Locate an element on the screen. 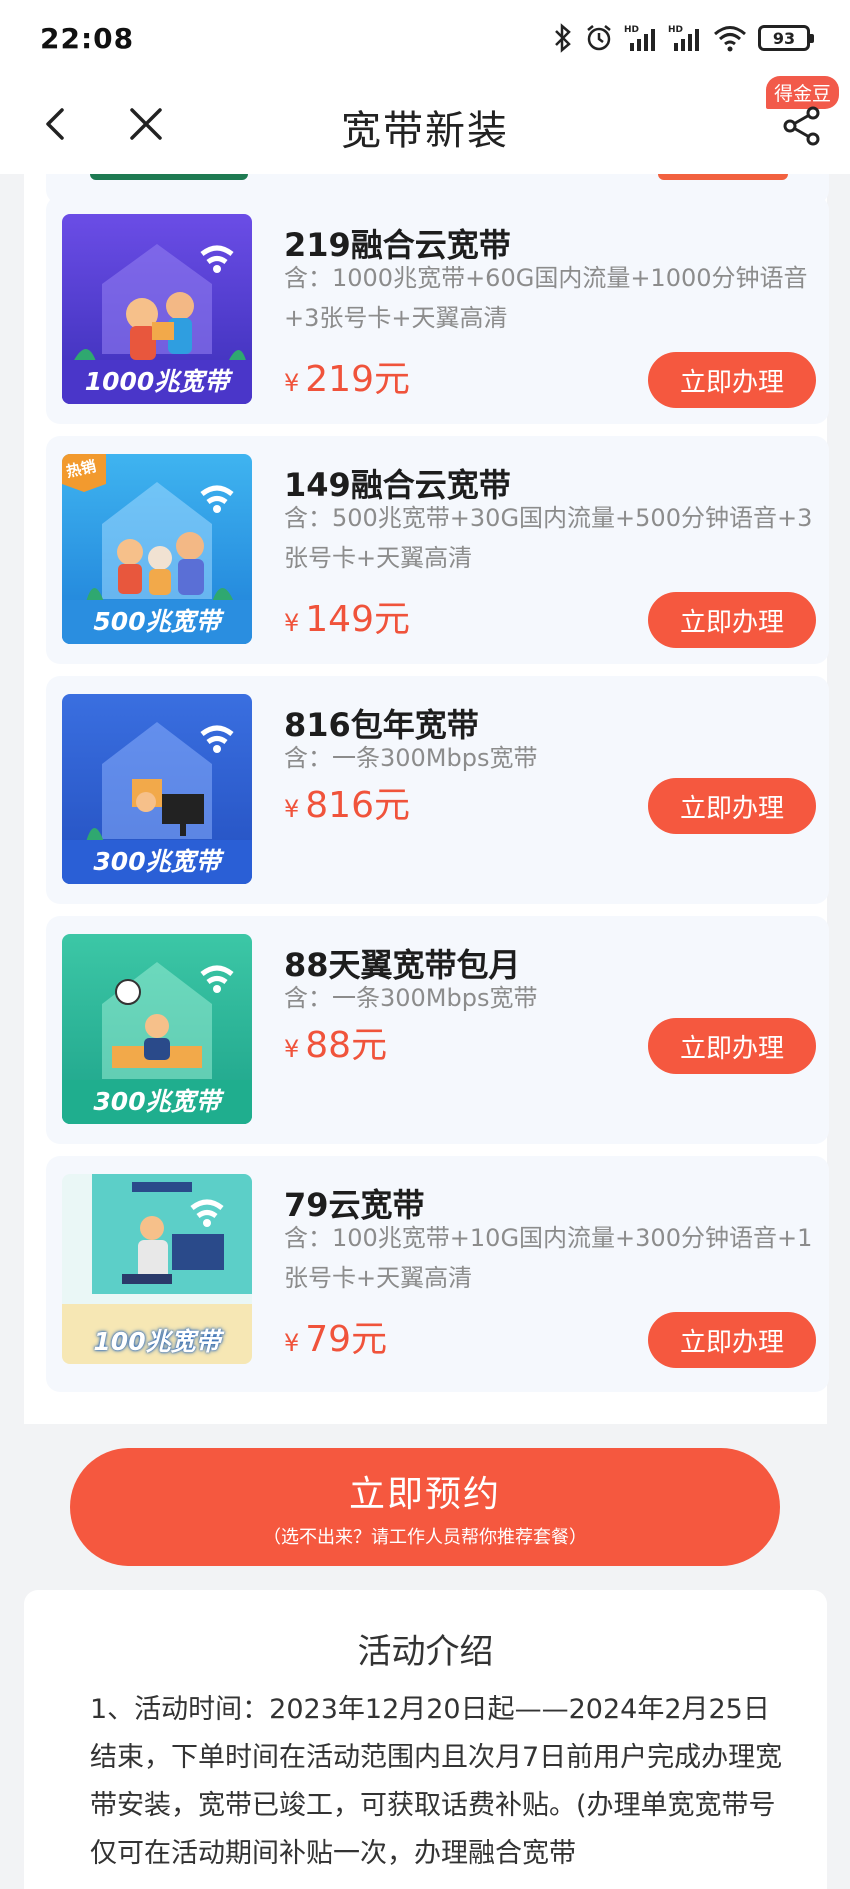 The image size is (850, 1889). nav-bar: 宽带新装 得金豆 is located at coordinates (425, 125).